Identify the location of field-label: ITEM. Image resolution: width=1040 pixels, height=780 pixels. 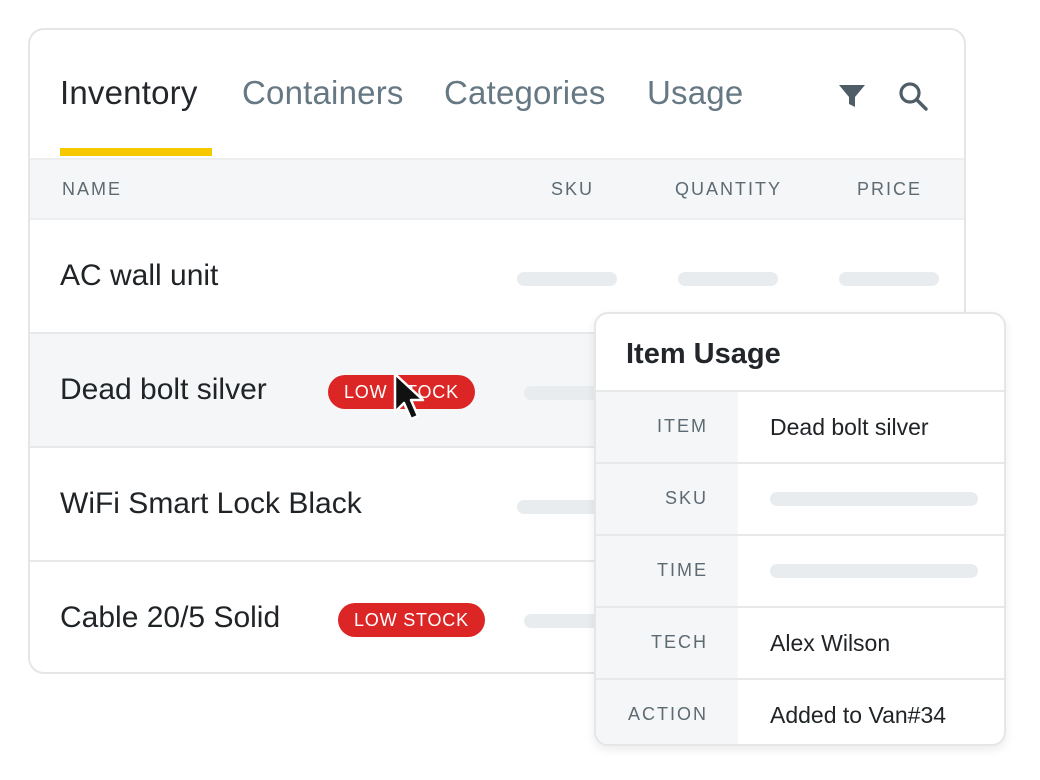
(682, 426).